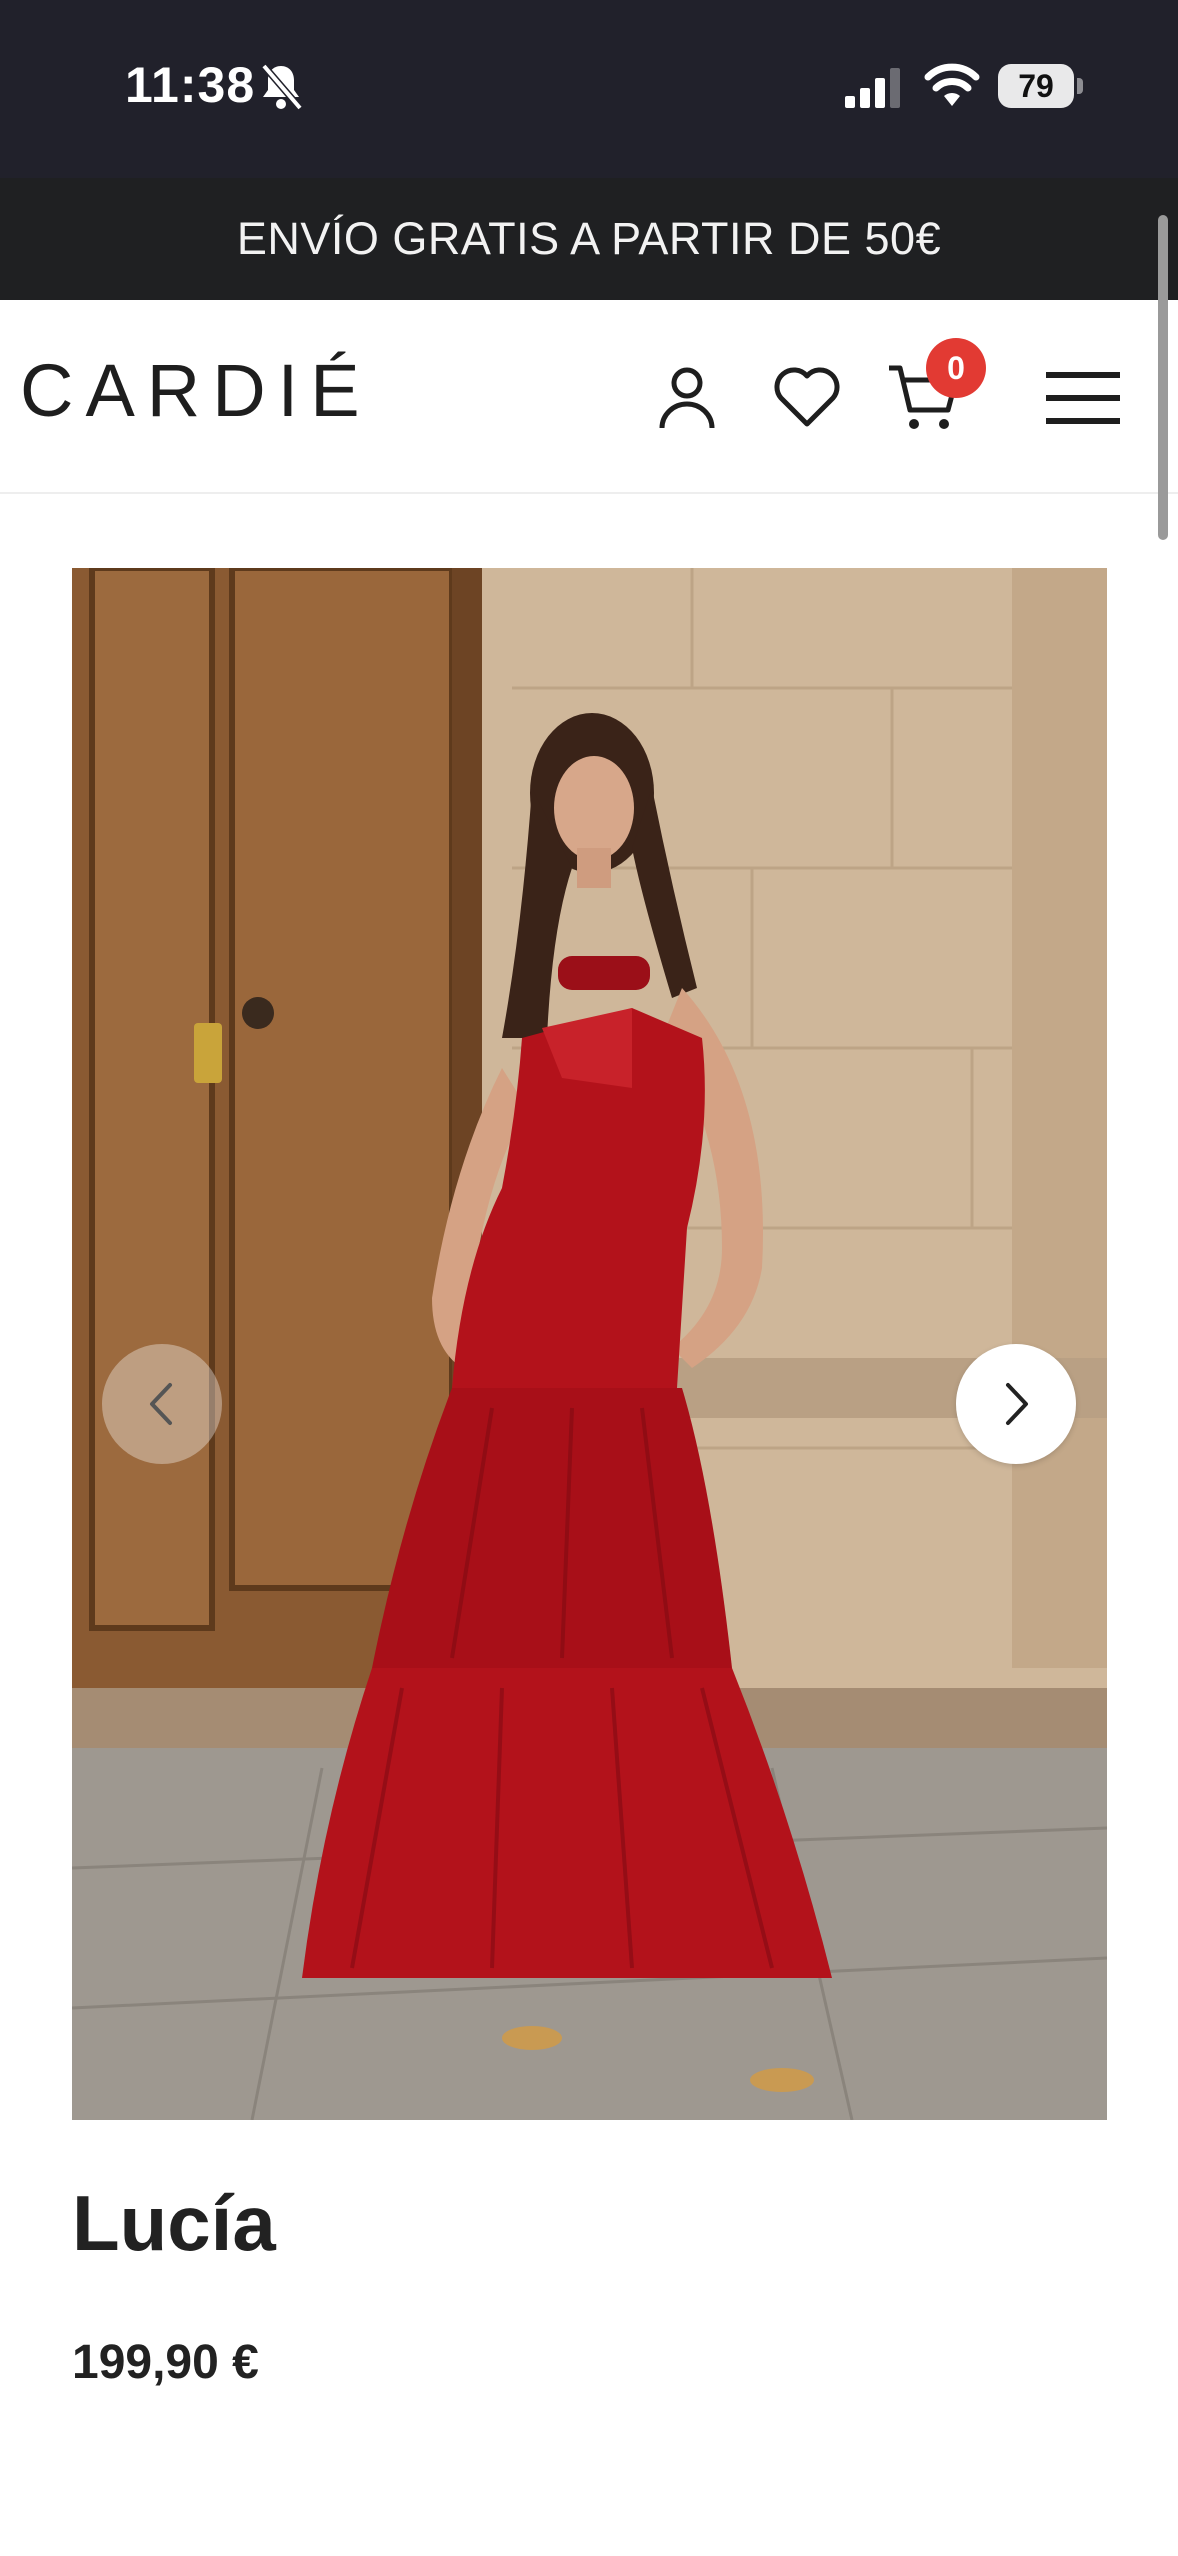 Image resolution: width=1178 pixels, height=2556 pixels. Describe the element at coordinates (165, 2362) in the screenshot. I see `product-price: 199,90 €` at that location.